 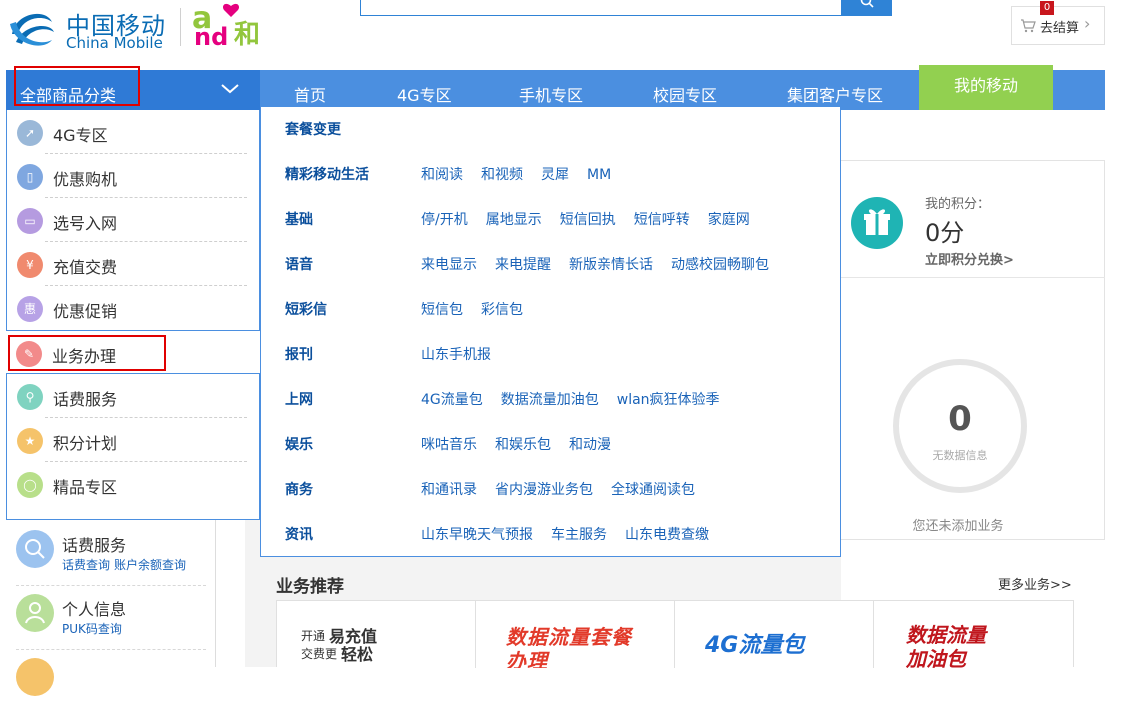 What do you see at coordinates (299, 219) in the screenshot?
I see `submenu-category: 基础` at bounding box center [299, 219].